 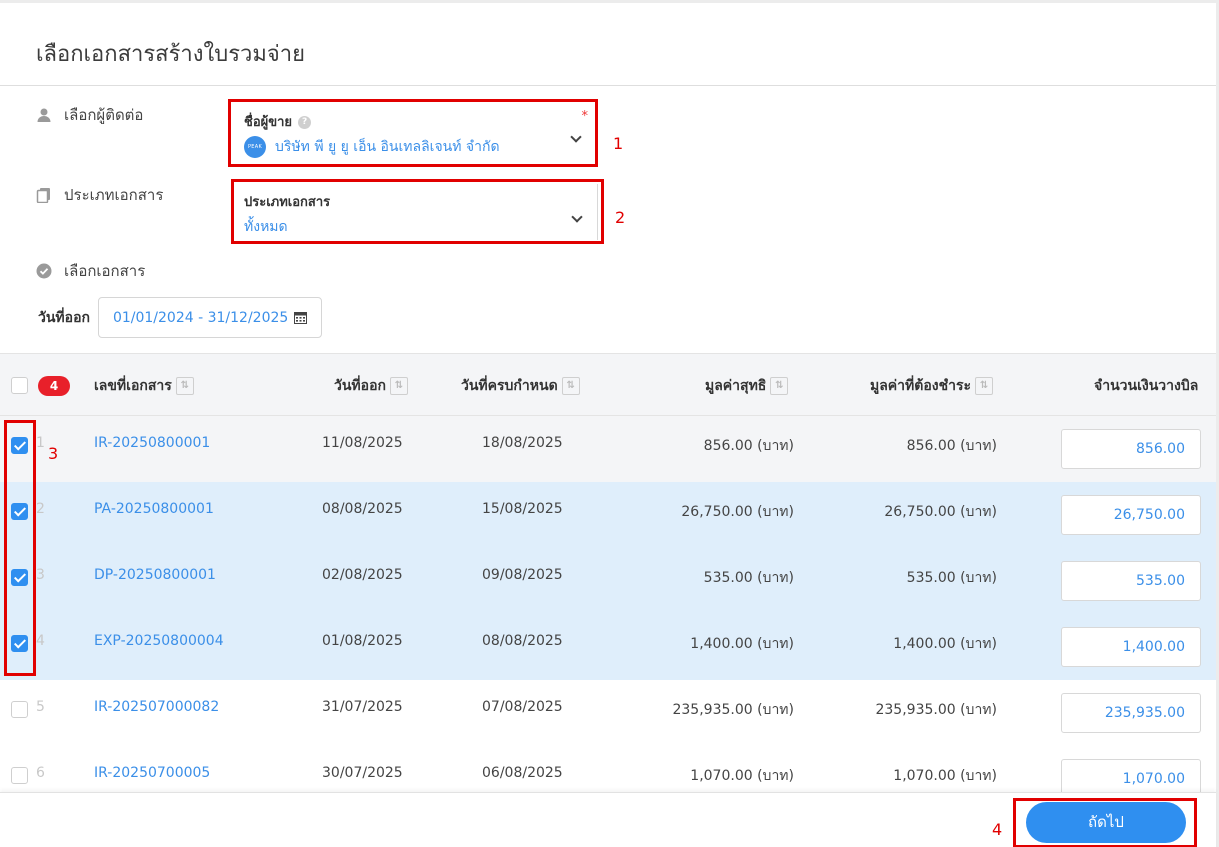 I want to click on net-value: 26,750.00 (บาท), so click(x=737, y=512).